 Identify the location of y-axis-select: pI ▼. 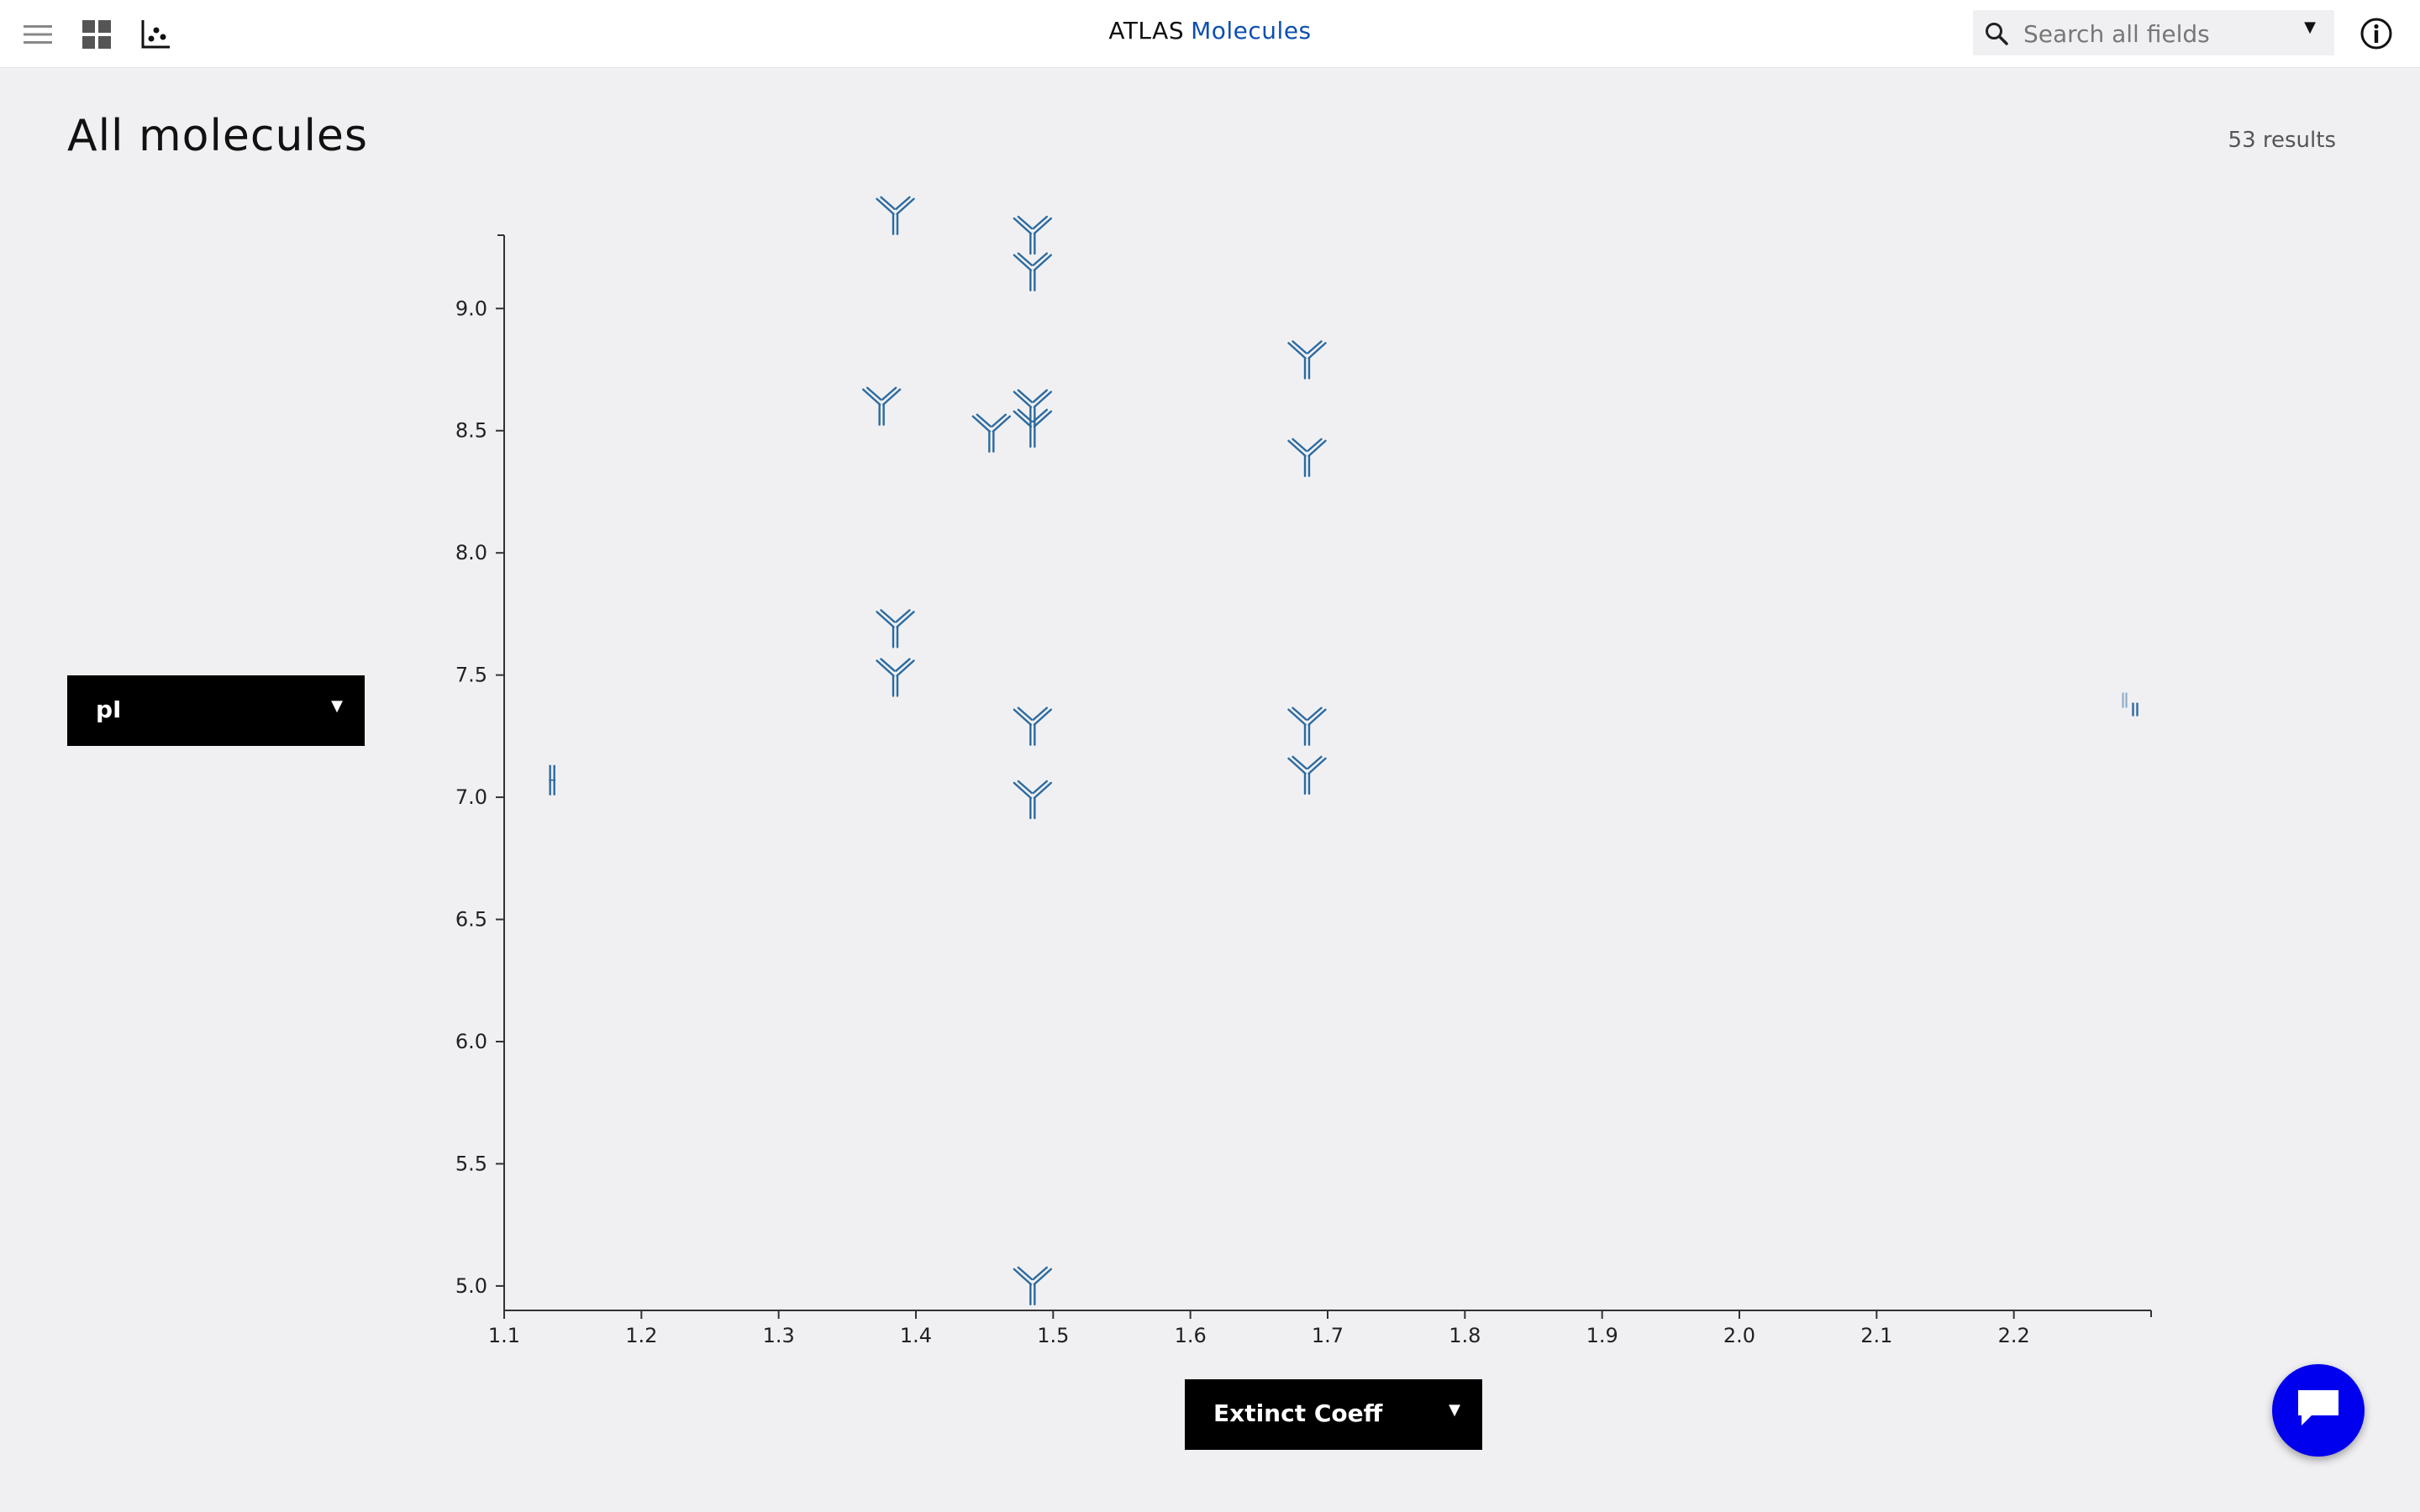
(216, 710).